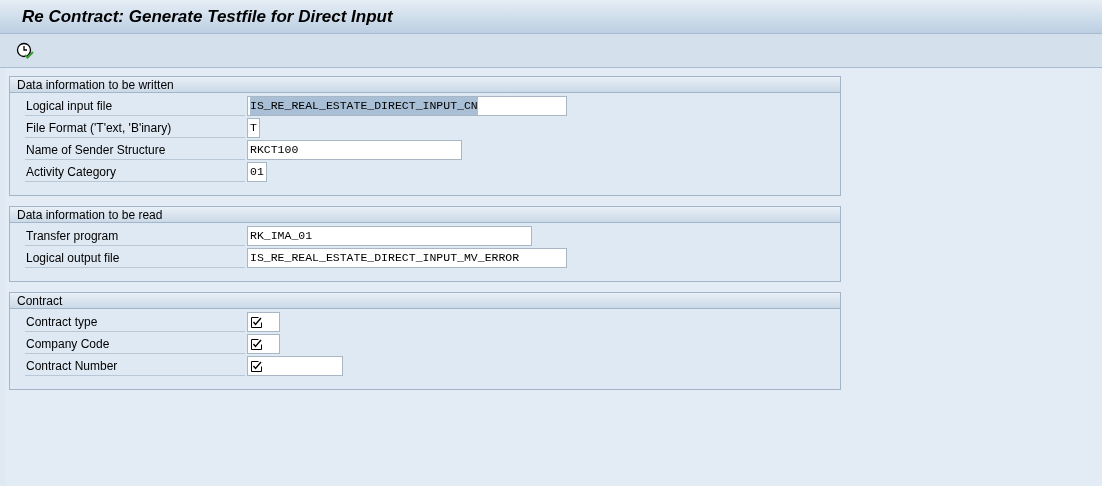 The height and width of the screenshot is (486, 1102). What do you see at coordinates (407, 258) in the screenshot?
I see `input-field: IS_RE_REAL_ESTATE_DIRECT_INPUT_MV_ERROR` at bounding box center [407, 258].